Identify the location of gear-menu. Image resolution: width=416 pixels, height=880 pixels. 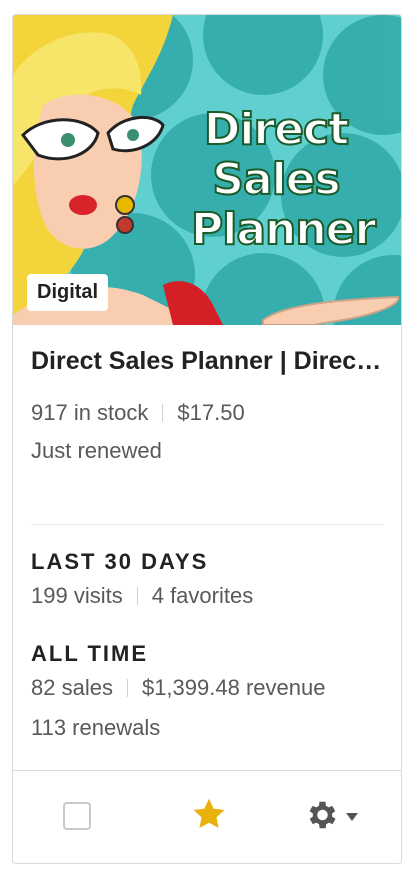
(331, 817).